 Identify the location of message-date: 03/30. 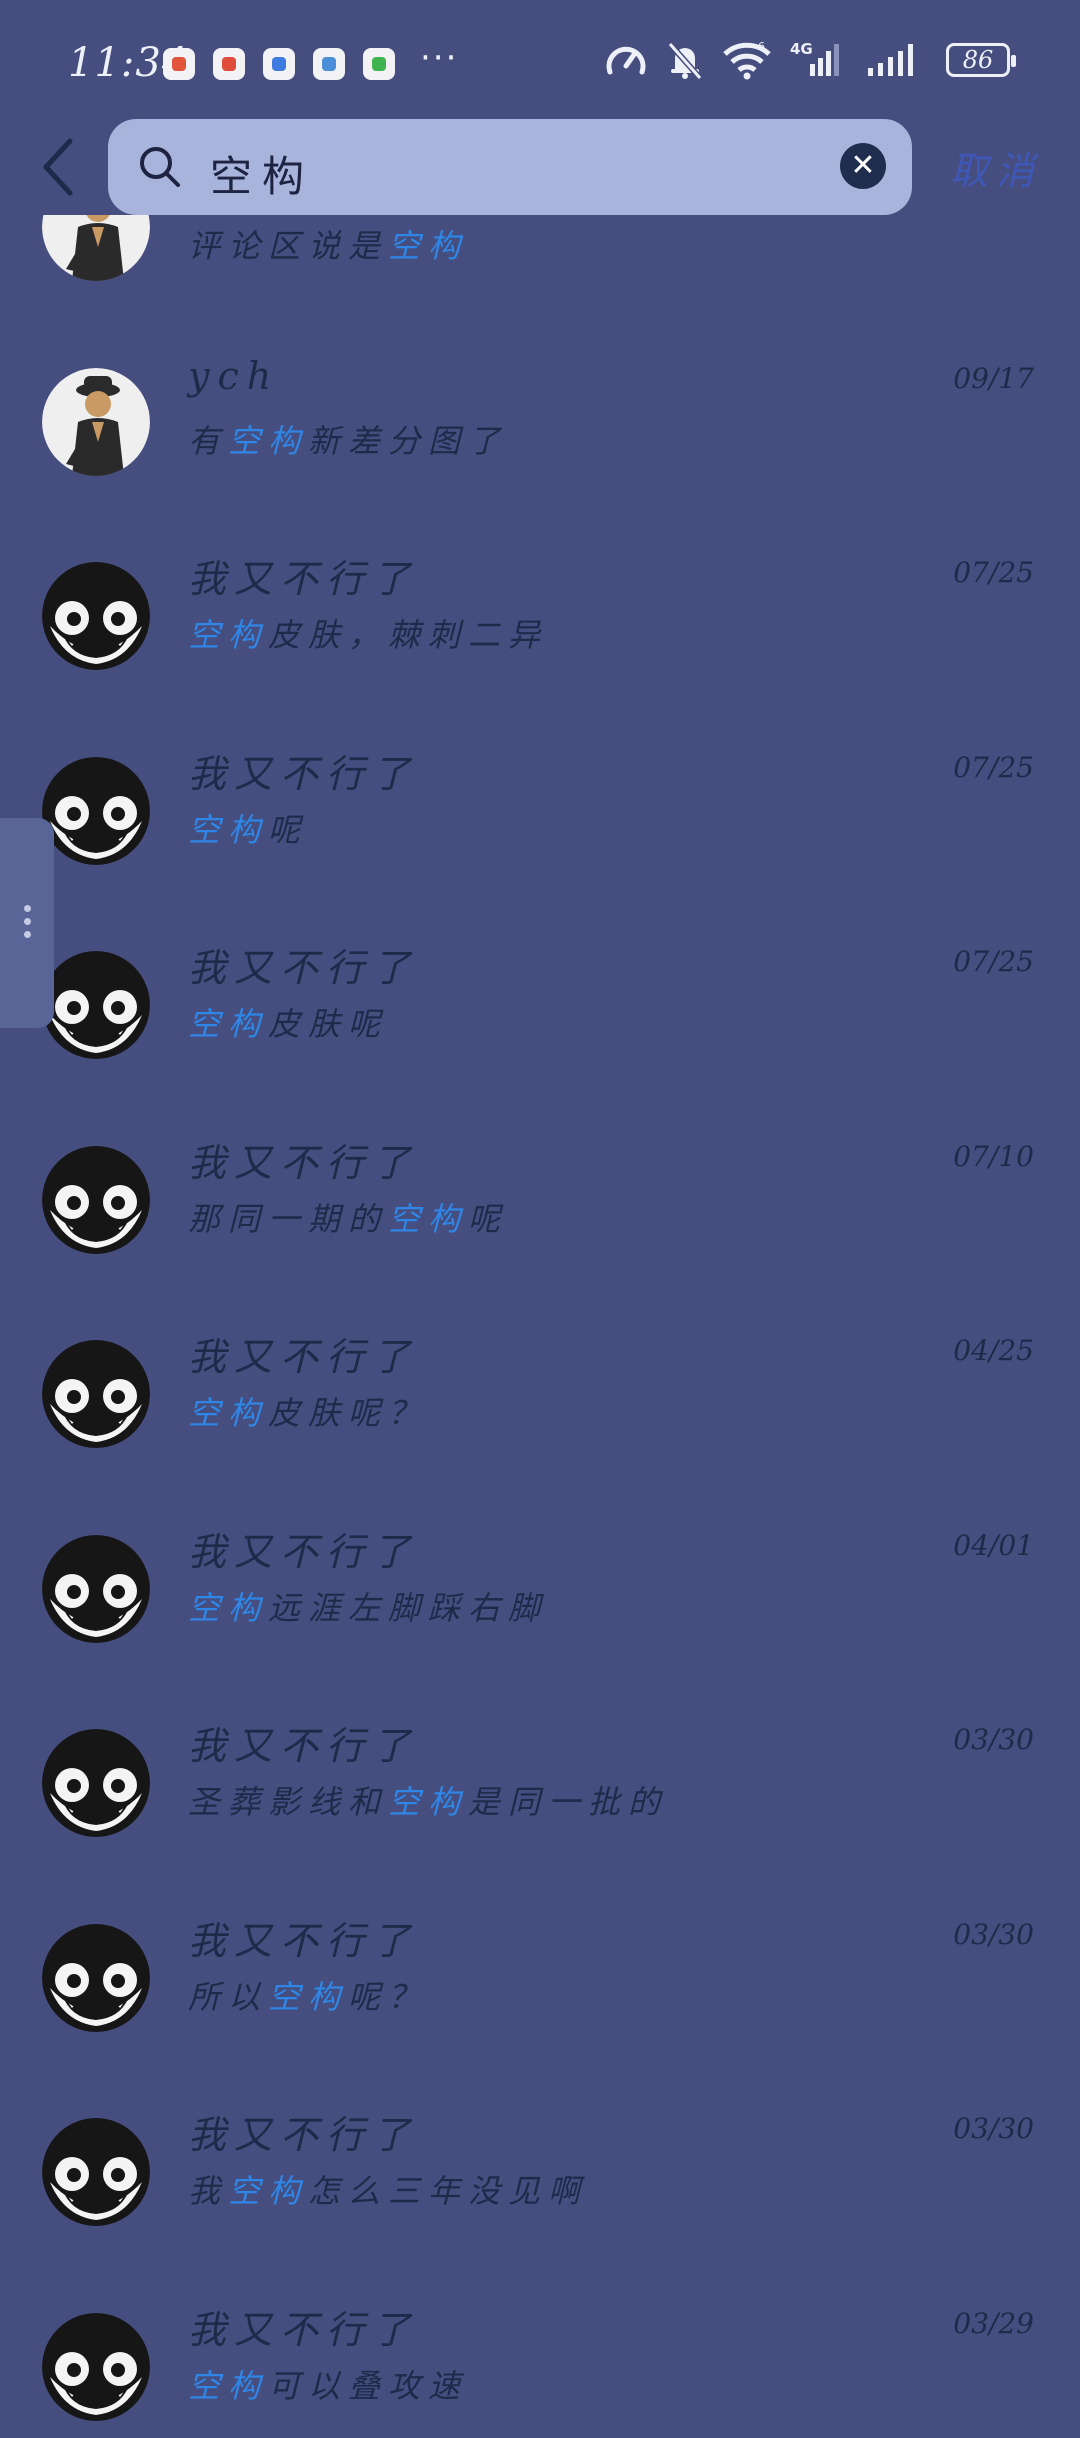
(993, 2128).